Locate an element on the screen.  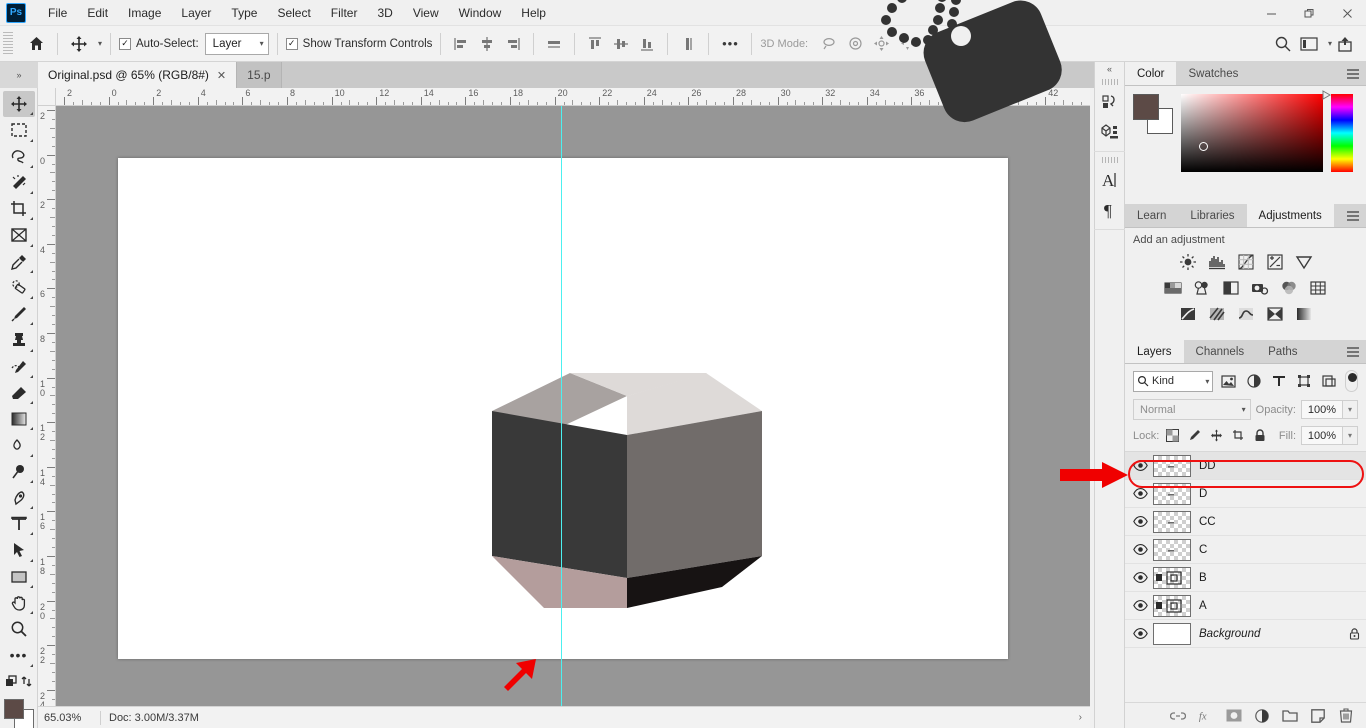
rail-grip-top is located at coordinates (1109, 82).